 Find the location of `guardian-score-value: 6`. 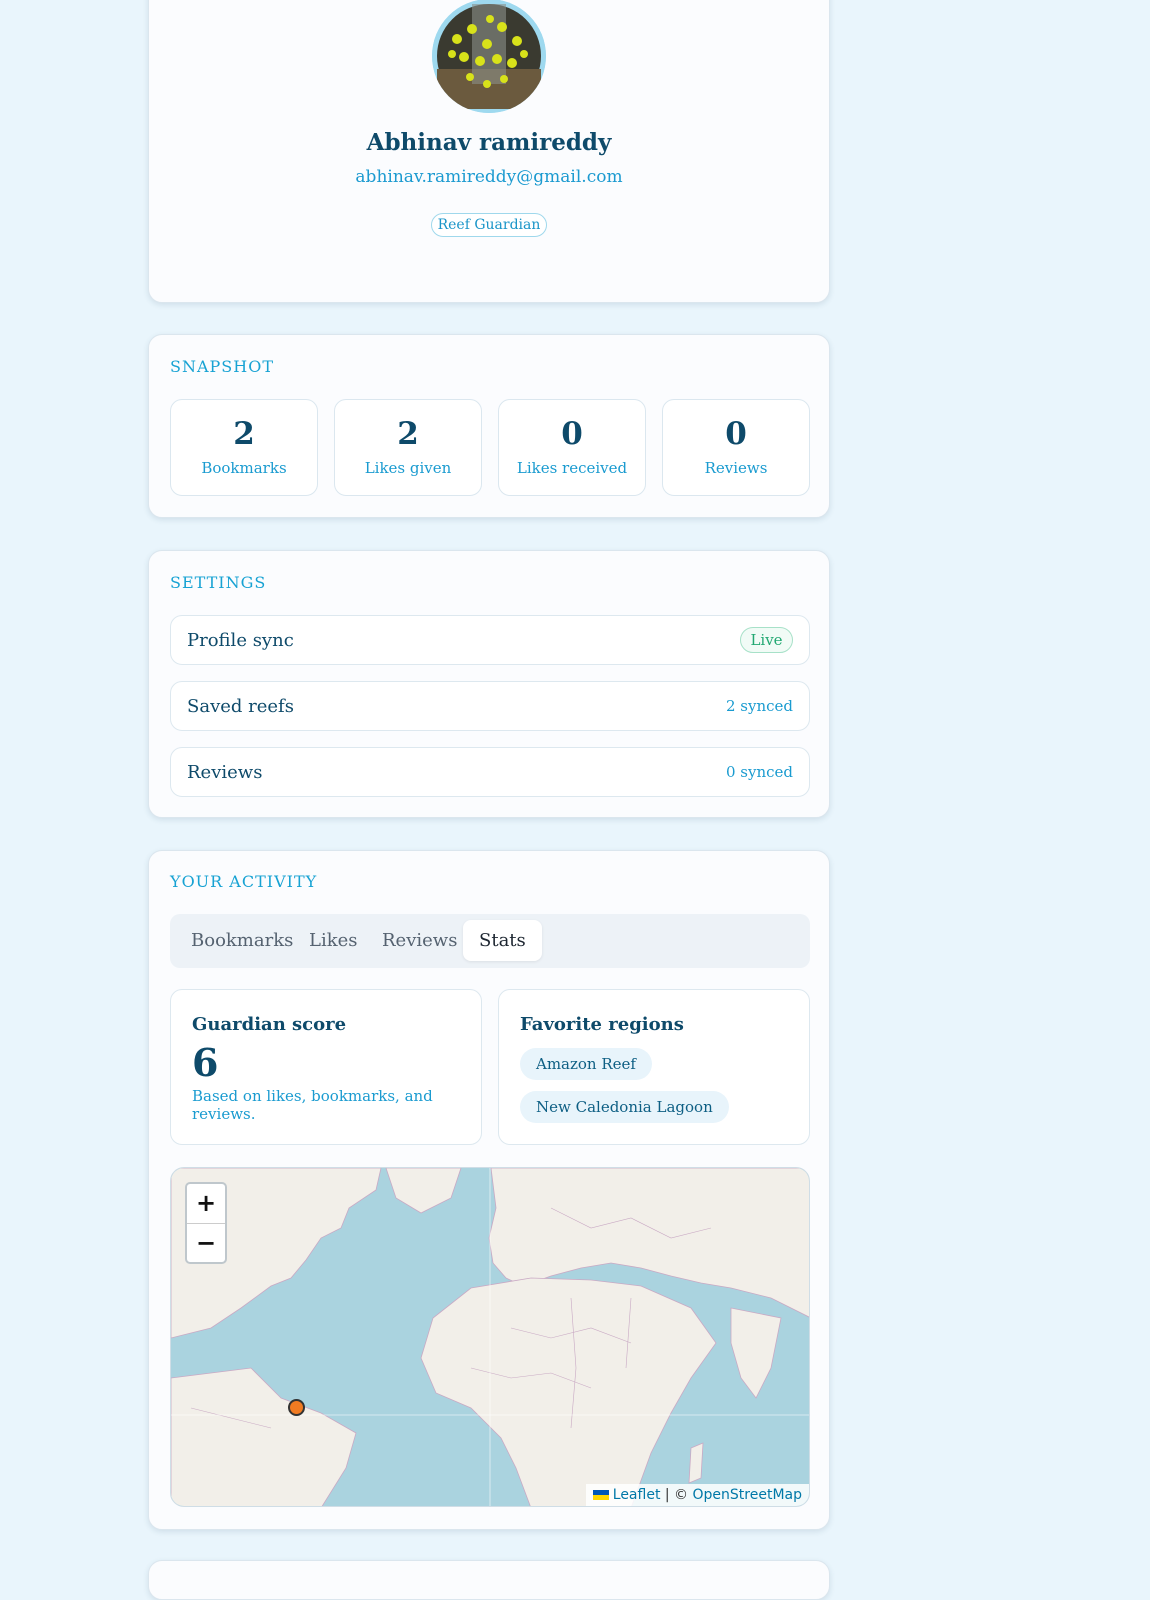

guardian-score-value: 6 is located at coordinates (205, 1062).